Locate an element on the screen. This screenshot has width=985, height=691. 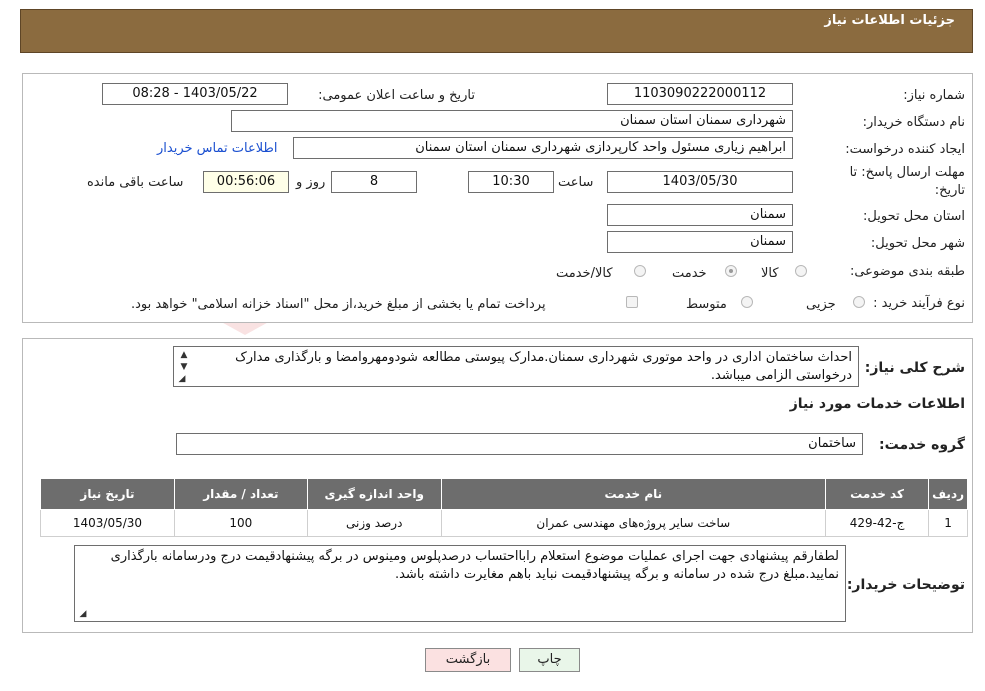
category-option-goods-service: کالا/خدمت is located at coordinates (584, 273).